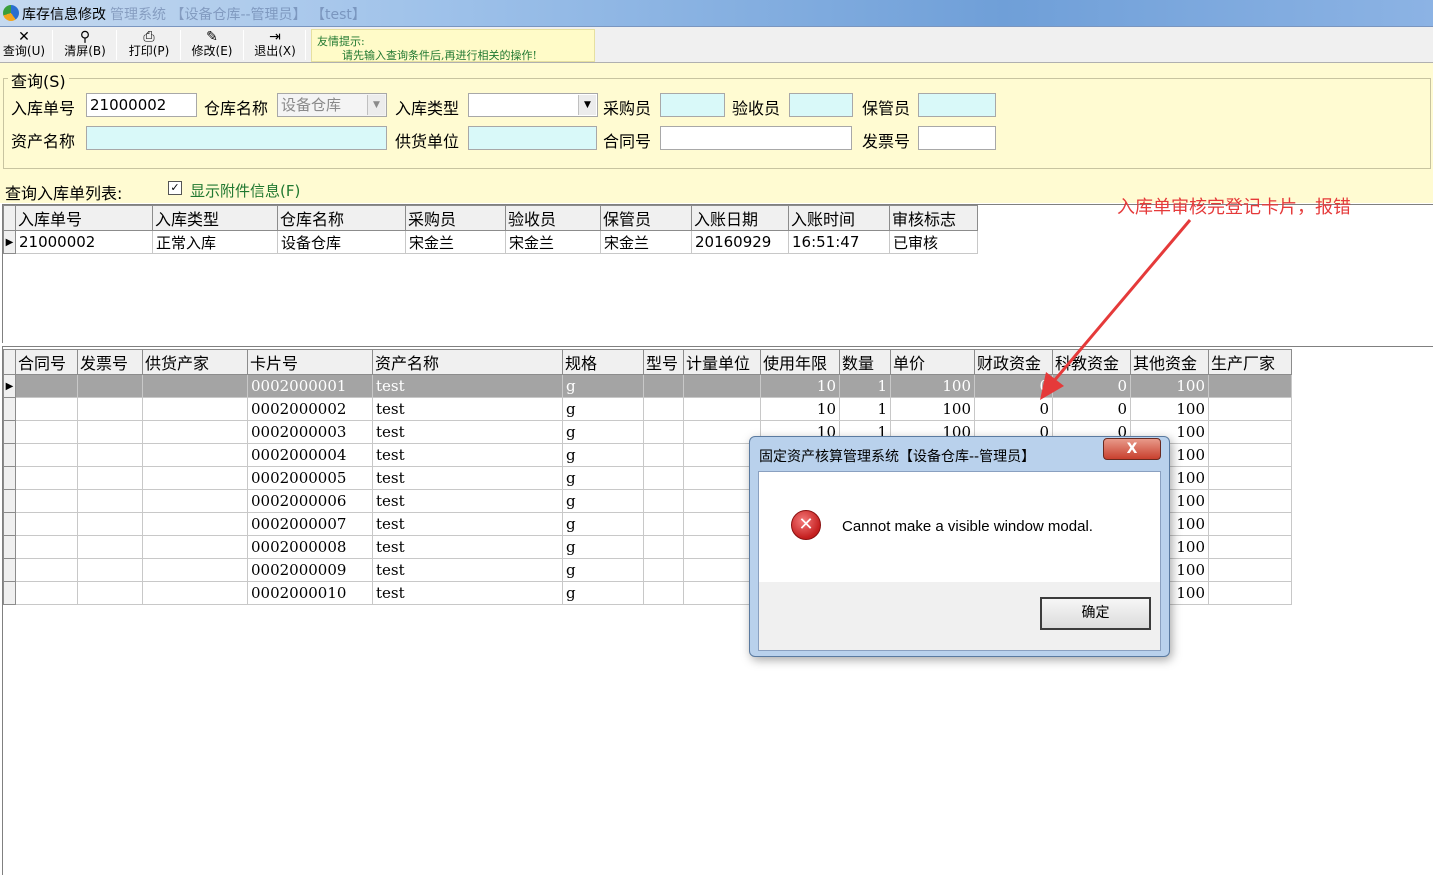 This screenshot has width=1433, height=875. I want to click on keeper-input, so click(957, 105).